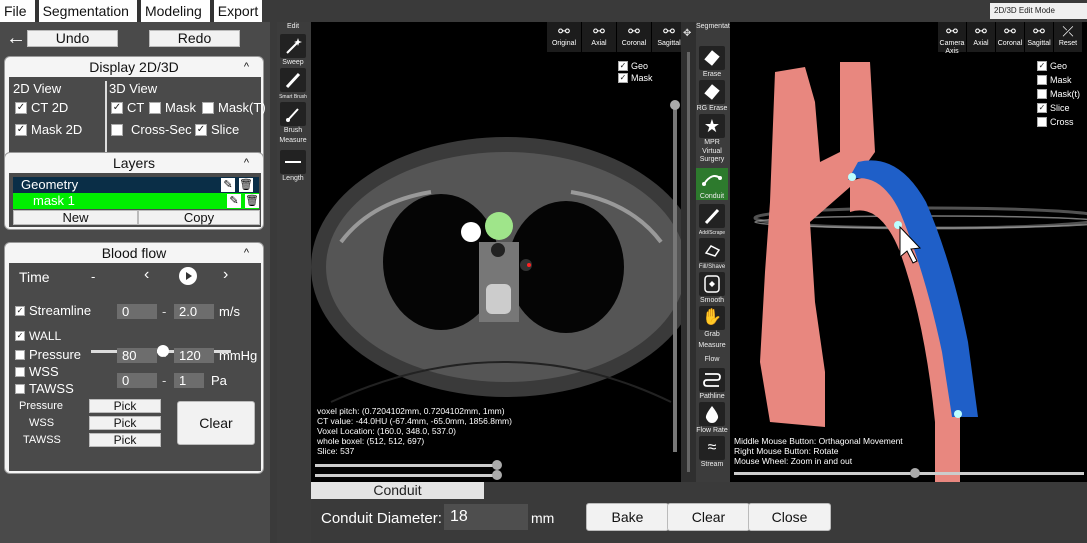  Describe the element at coordinates (217, 129) in the screenshot. I see `slice-checkbox: ✓ Slice` at that location.